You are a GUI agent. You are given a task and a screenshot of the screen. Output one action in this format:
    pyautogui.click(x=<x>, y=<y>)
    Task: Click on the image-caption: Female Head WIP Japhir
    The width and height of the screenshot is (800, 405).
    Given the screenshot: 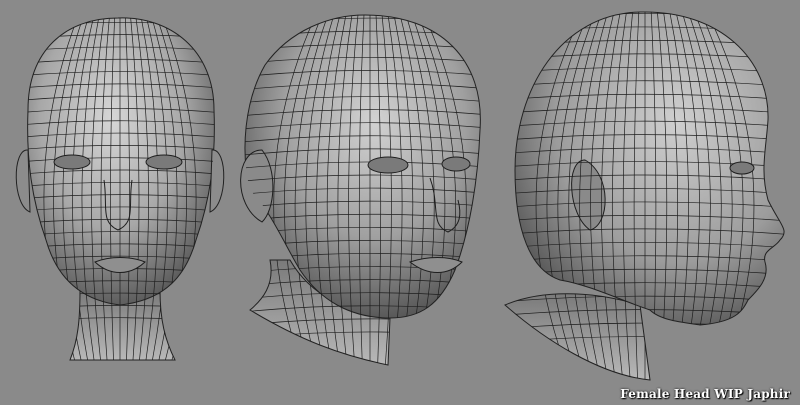 What is the action you would take?
    pyautogui.click(x=705, y=394)
    